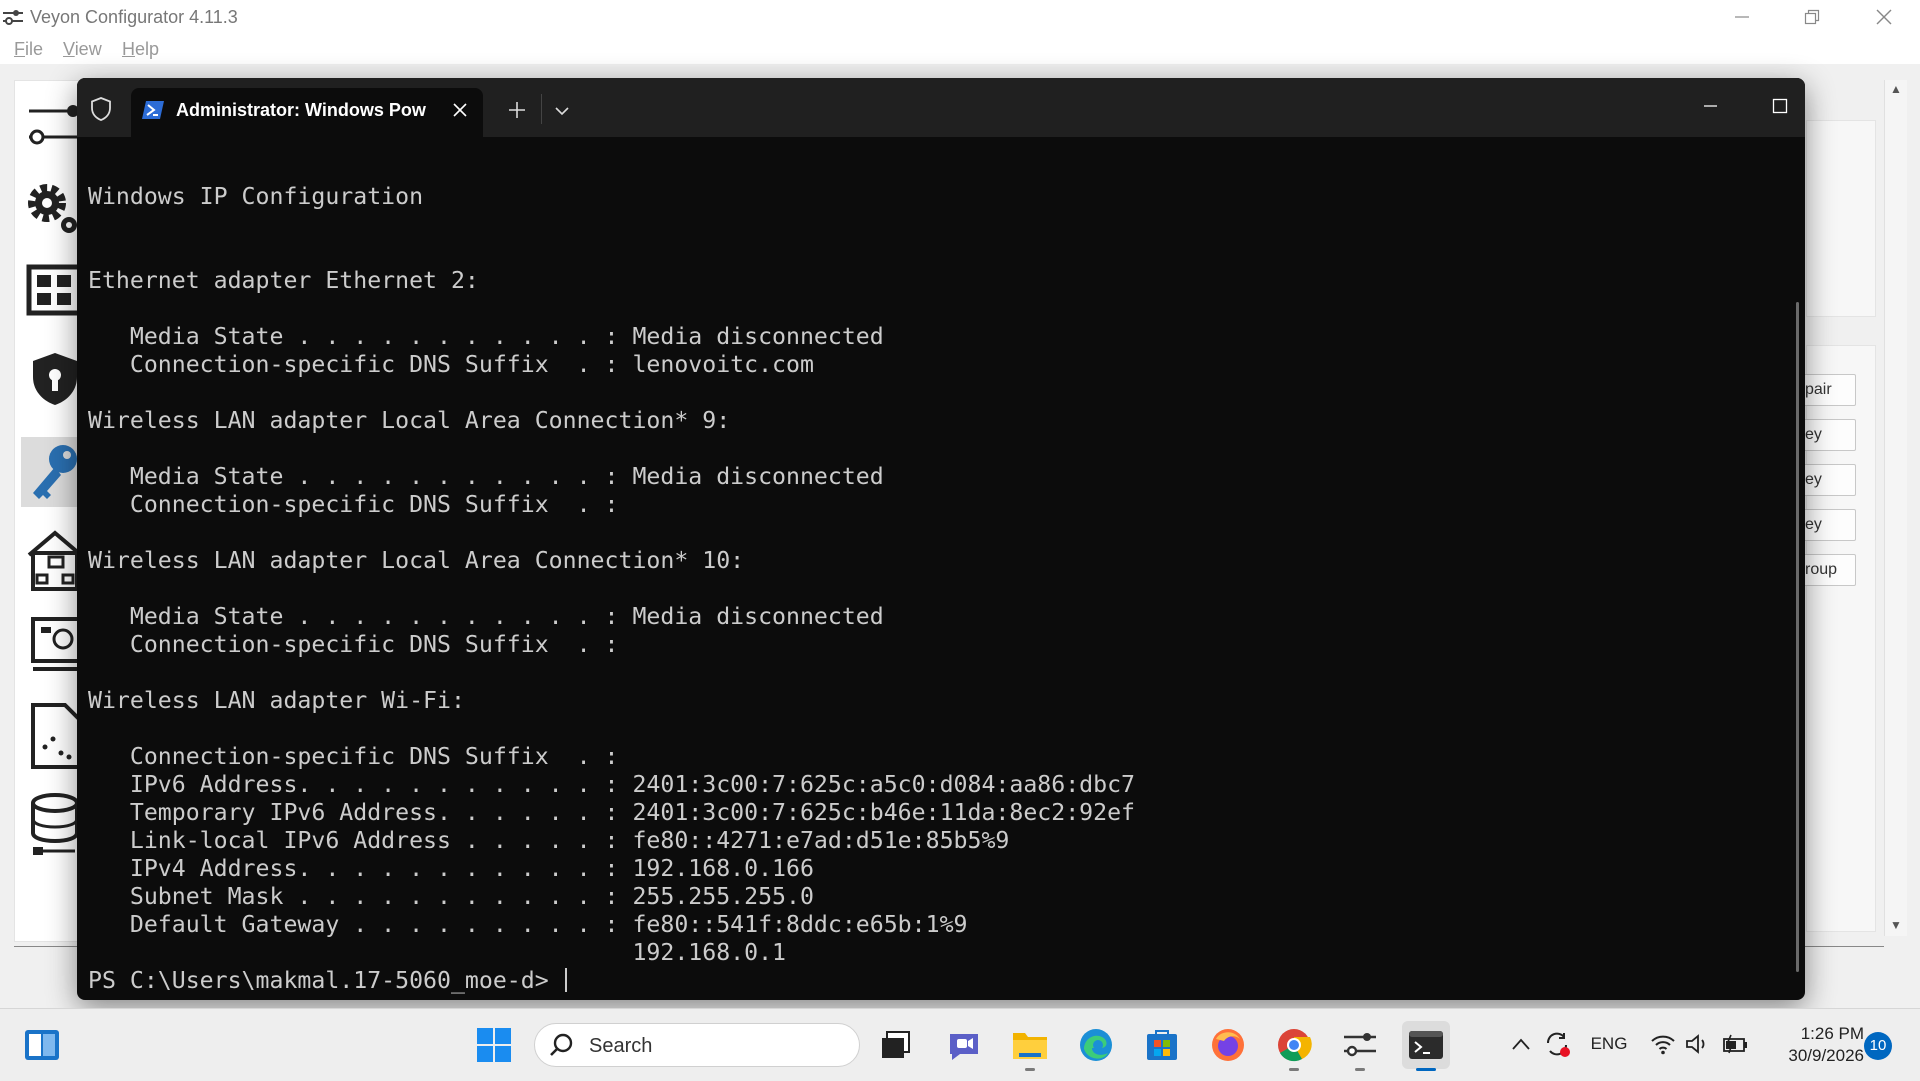 This screenshot has width=1920, height=1081. Describe the element at coordinates (1797, 637) in the screenshot. I see `terminal-scrollbar` at that location.